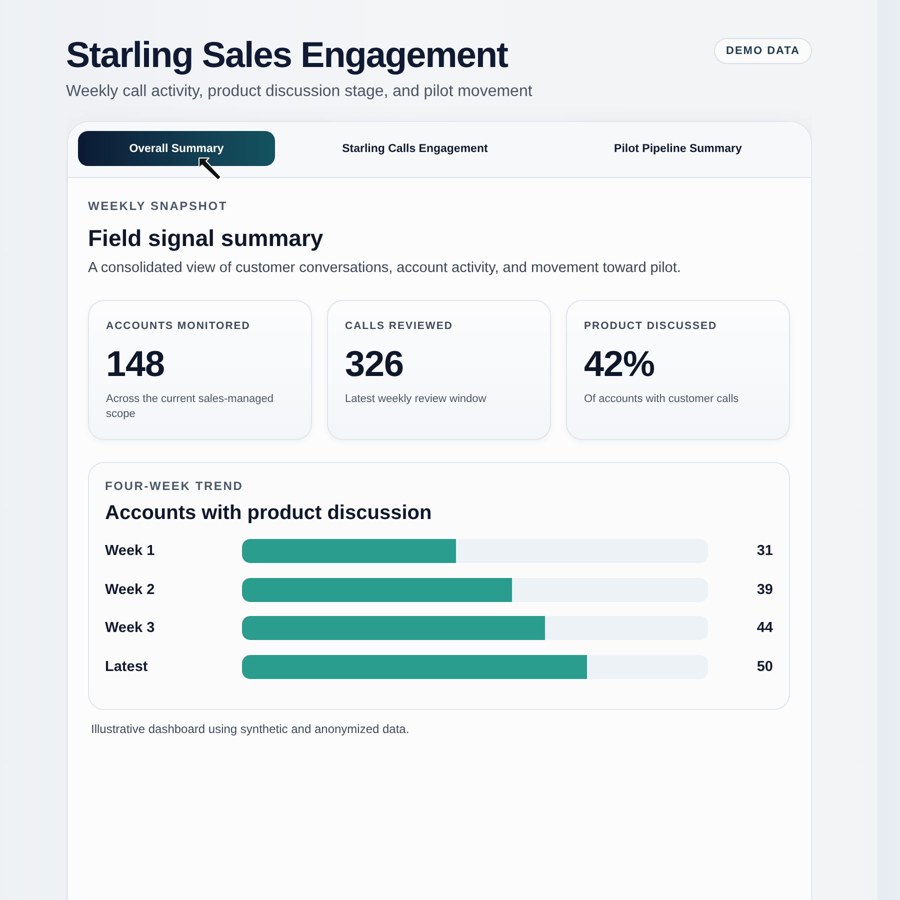 The width and height of the screenshot is (900, 900). I want to click on page-title: Starling Sales Engagement, so click(287, 55).